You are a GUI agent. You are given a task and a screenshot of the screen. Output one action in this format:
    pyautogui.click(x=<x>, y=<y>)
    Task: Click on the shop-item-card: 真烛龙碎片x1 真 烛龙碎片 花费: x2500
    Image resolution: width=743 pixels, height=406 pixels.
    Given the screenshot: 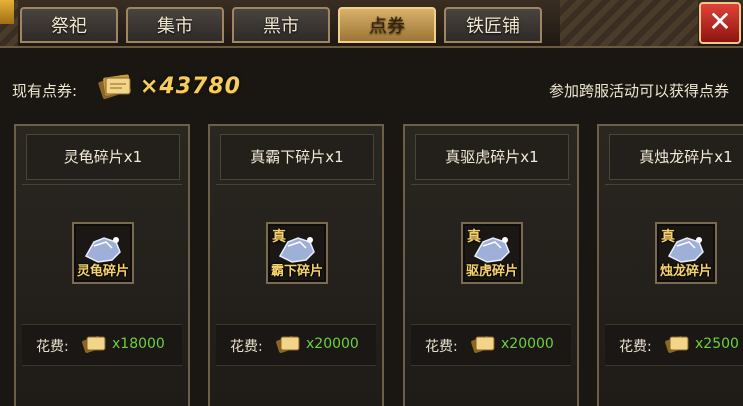 What is the action you would take?
    pyautogui.click(x=670, y=265)
    